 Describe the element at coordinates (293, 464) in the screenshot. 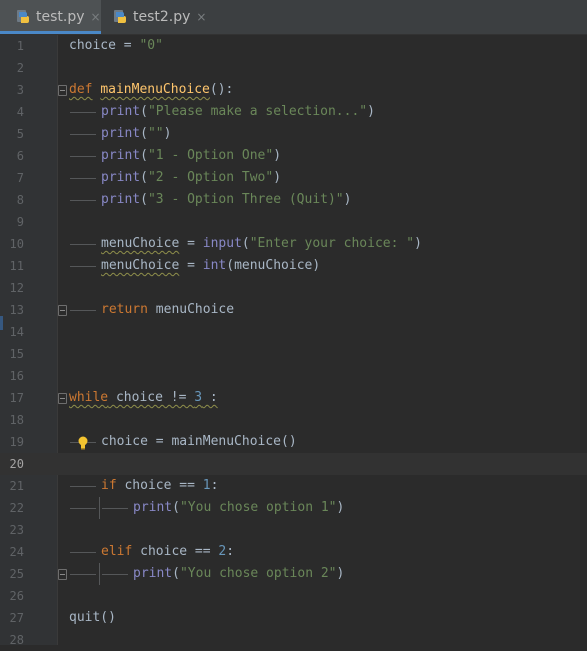

I see `code-line-current: 20` at that location.